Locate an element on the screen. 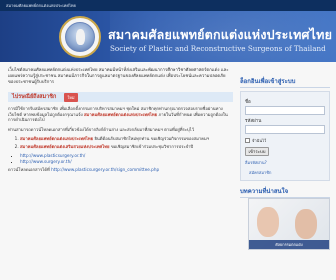  remember-checkbox is located at coordinates (247, 140).